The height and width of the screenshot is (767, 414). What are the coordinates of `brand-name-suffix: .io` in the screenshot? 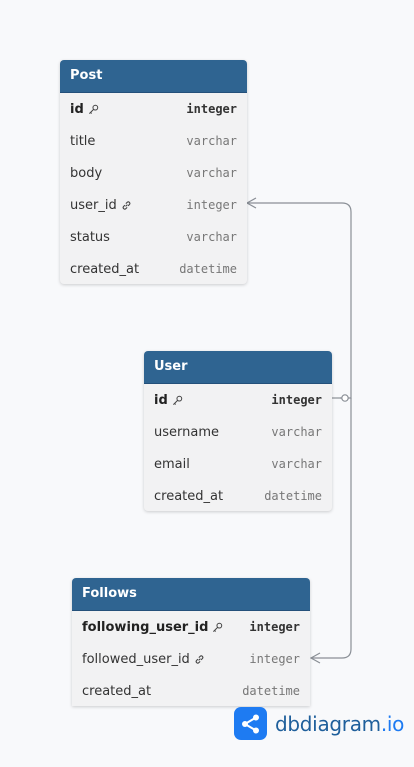 It's located at (392, 723).